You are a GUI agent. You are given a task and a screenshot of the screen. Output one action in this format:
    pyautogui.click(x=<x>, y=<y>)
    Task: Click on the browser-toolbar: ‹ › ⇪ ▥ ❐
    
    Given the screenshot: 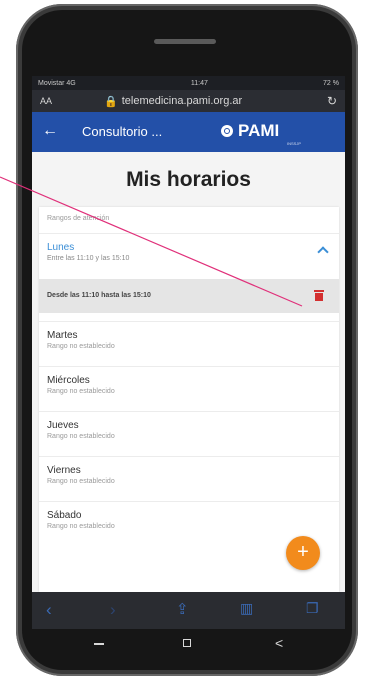 What is the action you would take?
    pyautogui.click(x=188, y=610)
    